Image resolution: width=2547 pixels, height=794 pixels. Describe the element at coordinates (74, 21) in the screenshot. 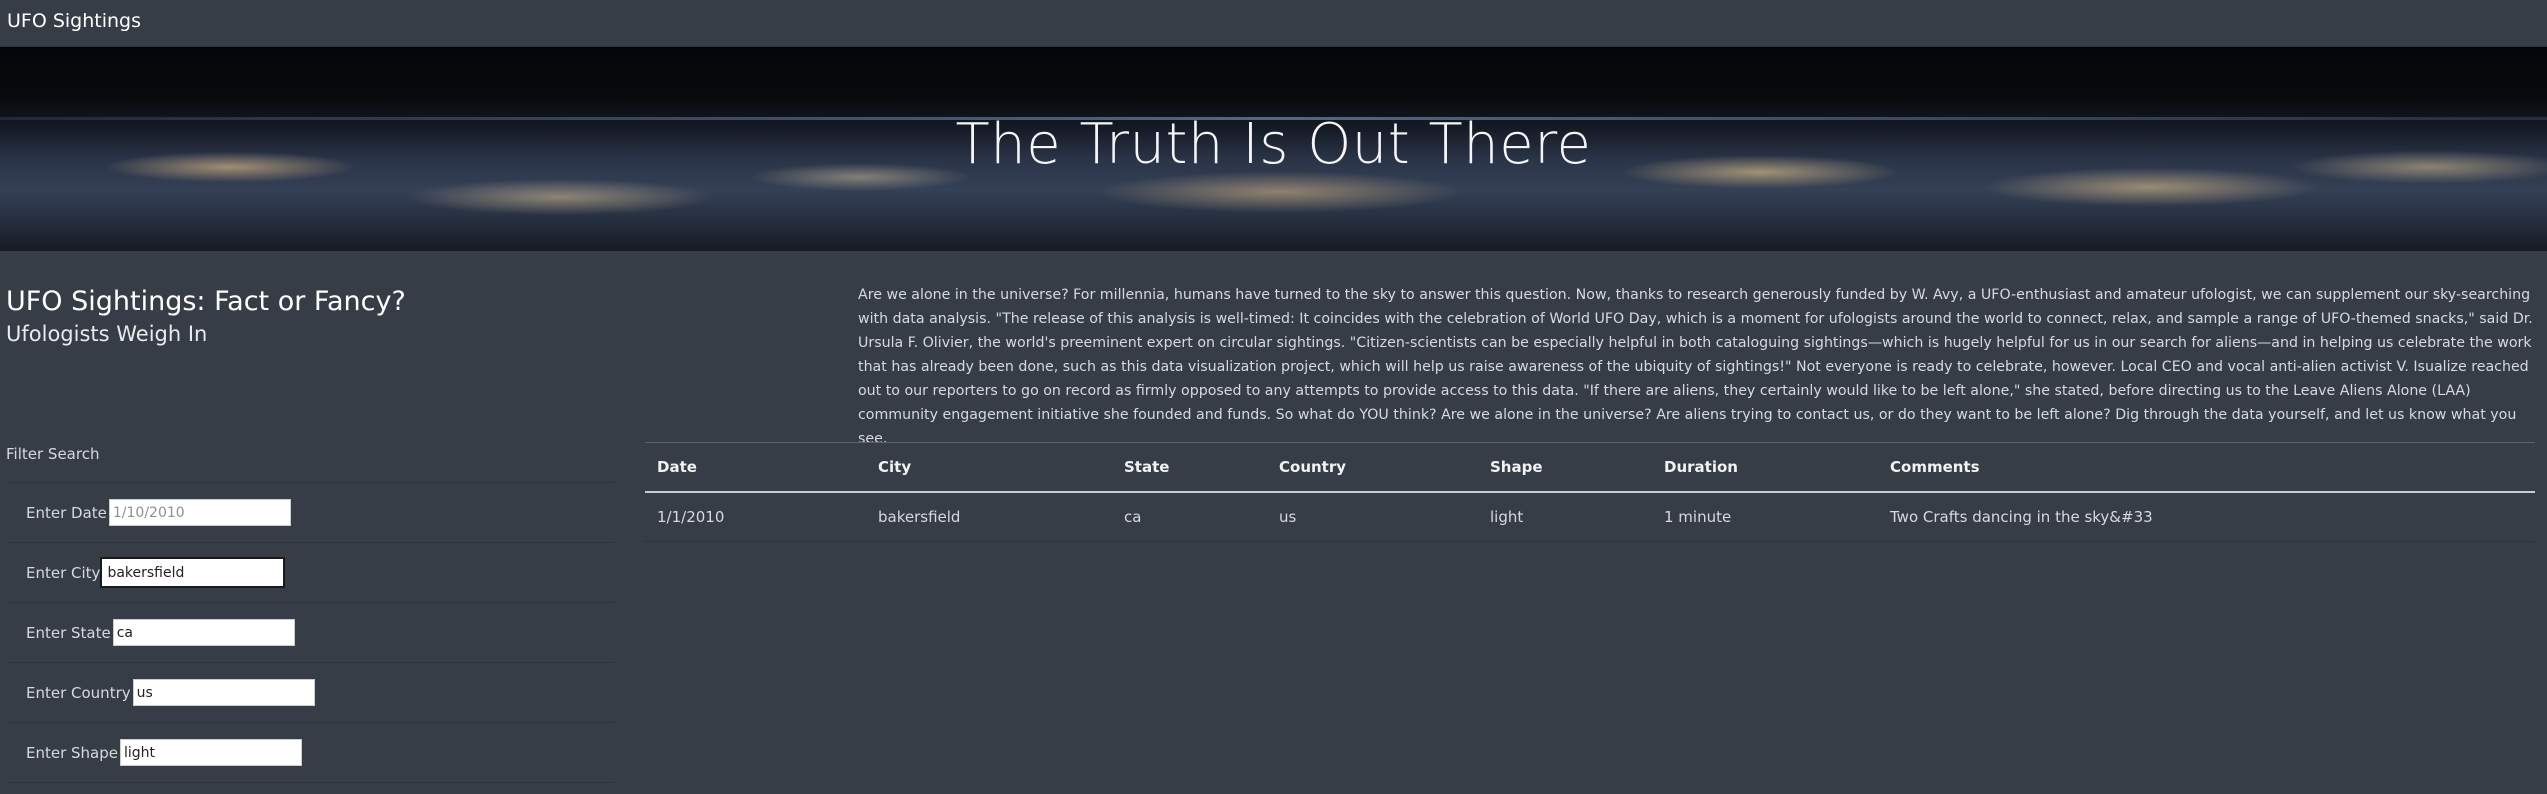

I see `brand-link: UFO Sightings` at that location.